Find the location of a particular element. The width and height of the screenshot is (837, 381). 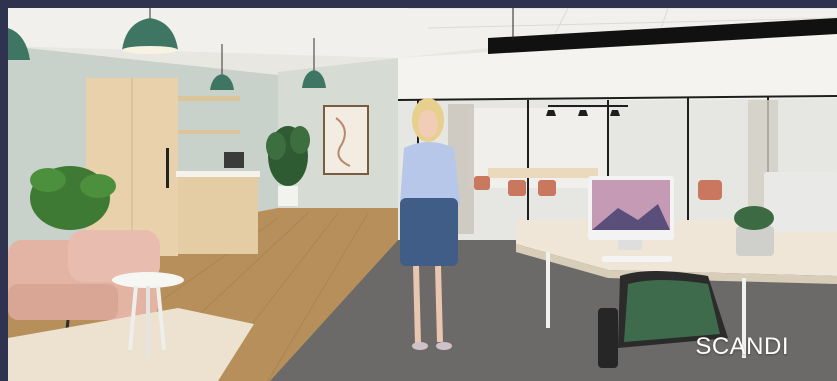

countertop is located at coordinates (218, 174).